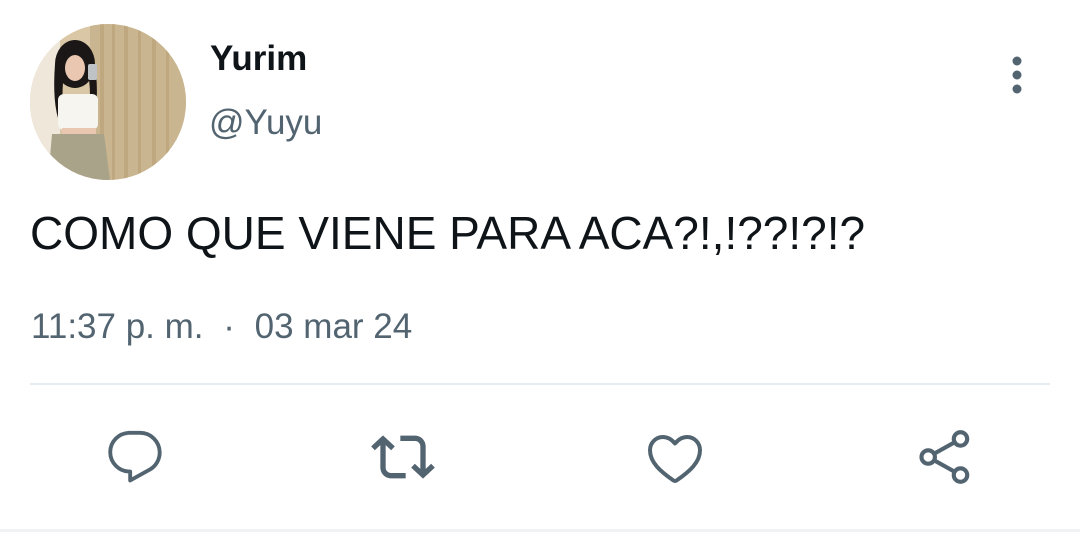  I want to click on heart-icon, so click(675, 459).